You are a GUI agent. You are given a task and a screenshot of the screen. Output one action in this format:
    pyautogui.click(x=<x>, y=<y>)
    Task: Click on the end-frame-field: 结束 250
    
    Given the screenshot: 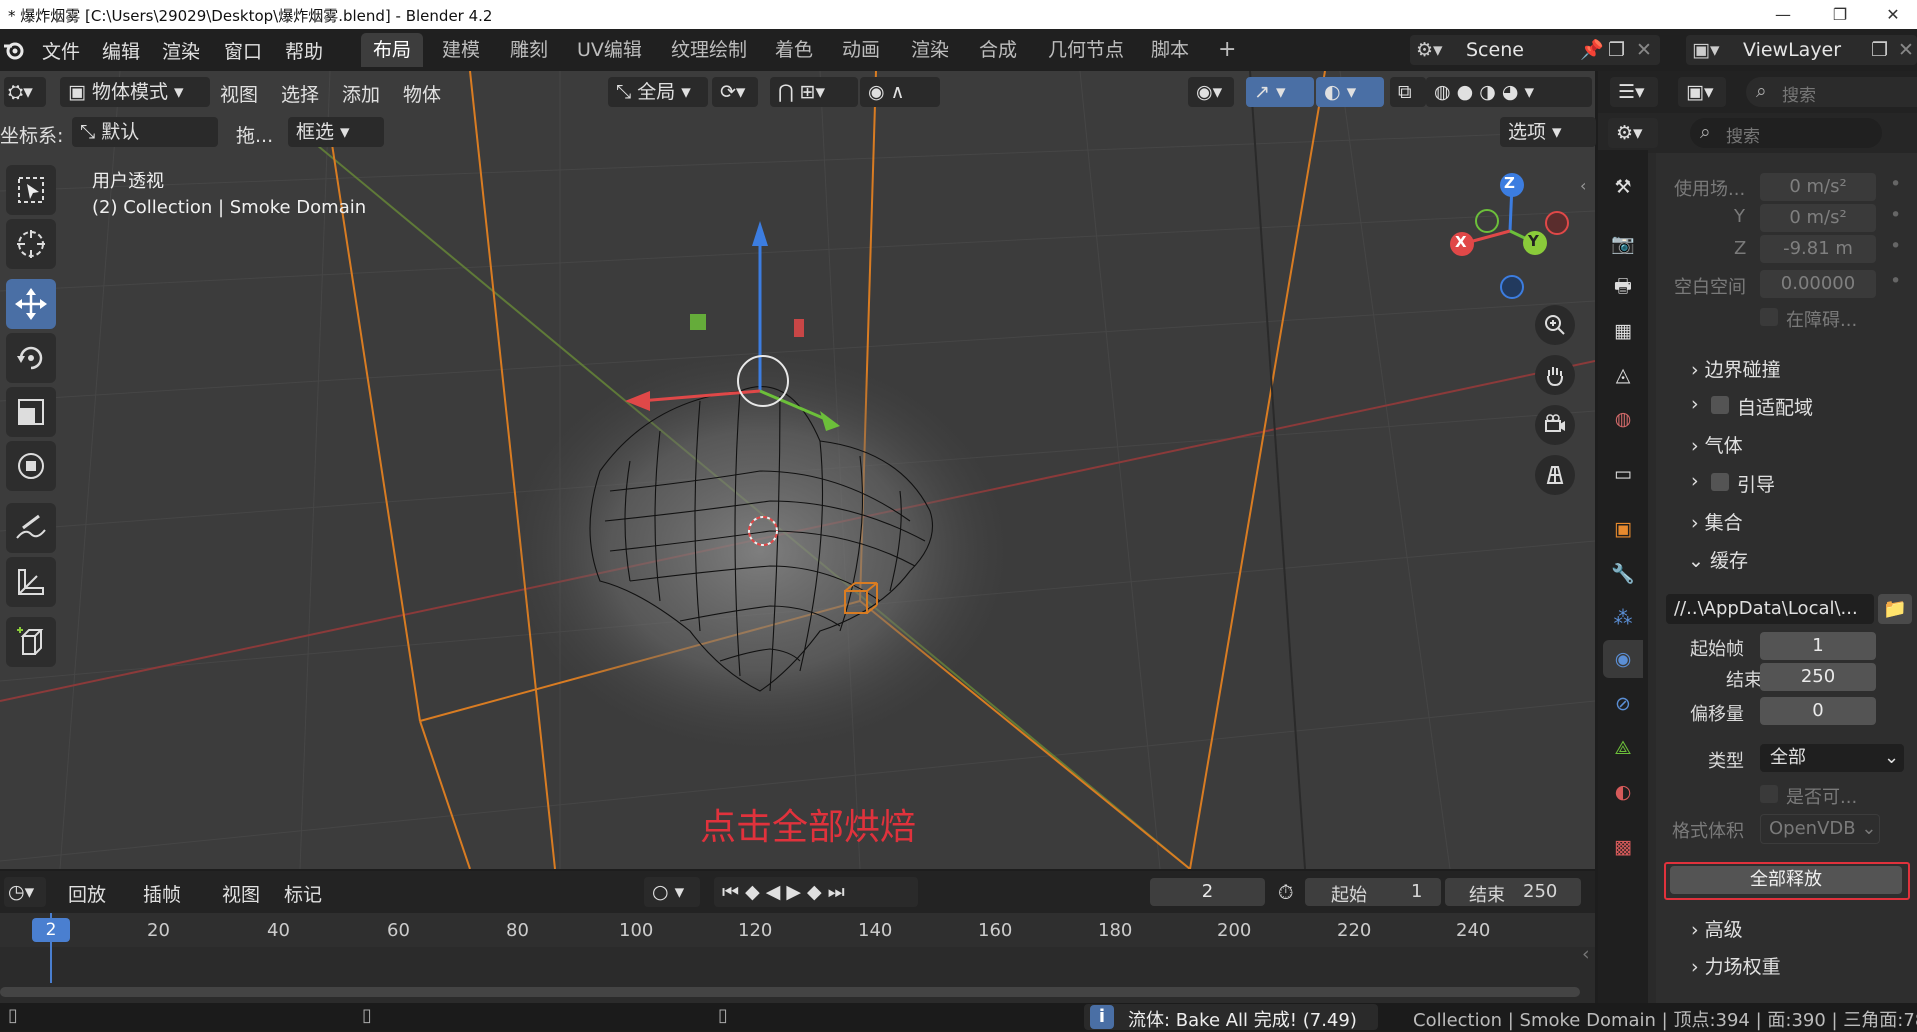 What is the action you would take?
    pyautogui.click(x=1513, y=892)
    